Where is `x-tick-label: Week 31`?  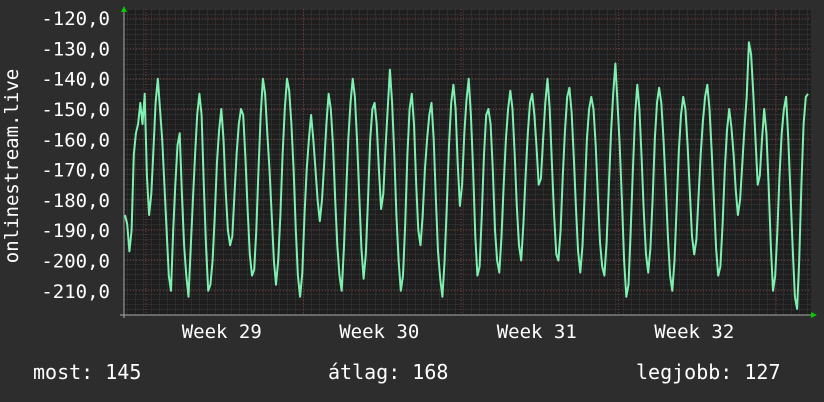
x-tick-label: Week 31 is located at coordinates (537, 332).